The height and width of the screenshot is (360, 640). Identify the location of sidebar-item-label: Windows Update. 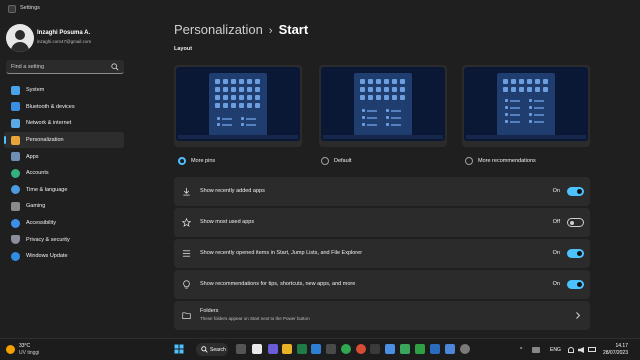
(47, 256).